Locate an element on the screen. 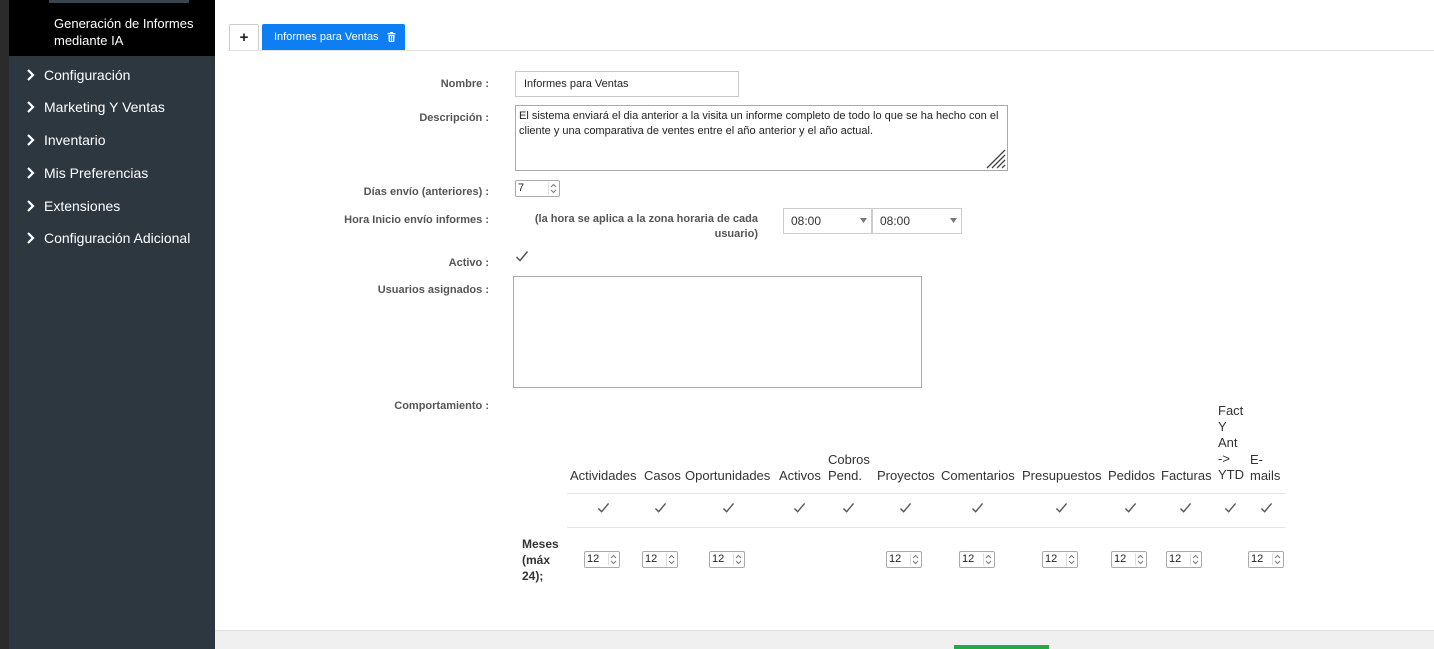 This screenshot has height=649, width=1434. checkbox-activos is located at coordinates (799, 508).